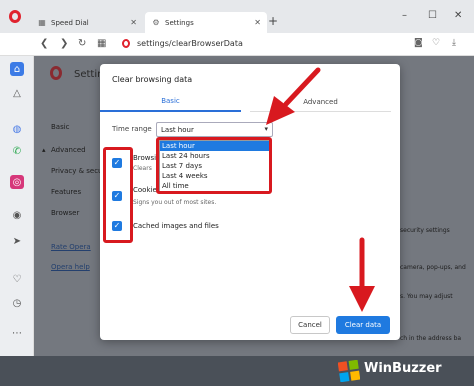  What do you see at coordinates (293, 96) in the screenshot?
I see `arrow-to-dropdown-icon` at bounding box center [293, 96].